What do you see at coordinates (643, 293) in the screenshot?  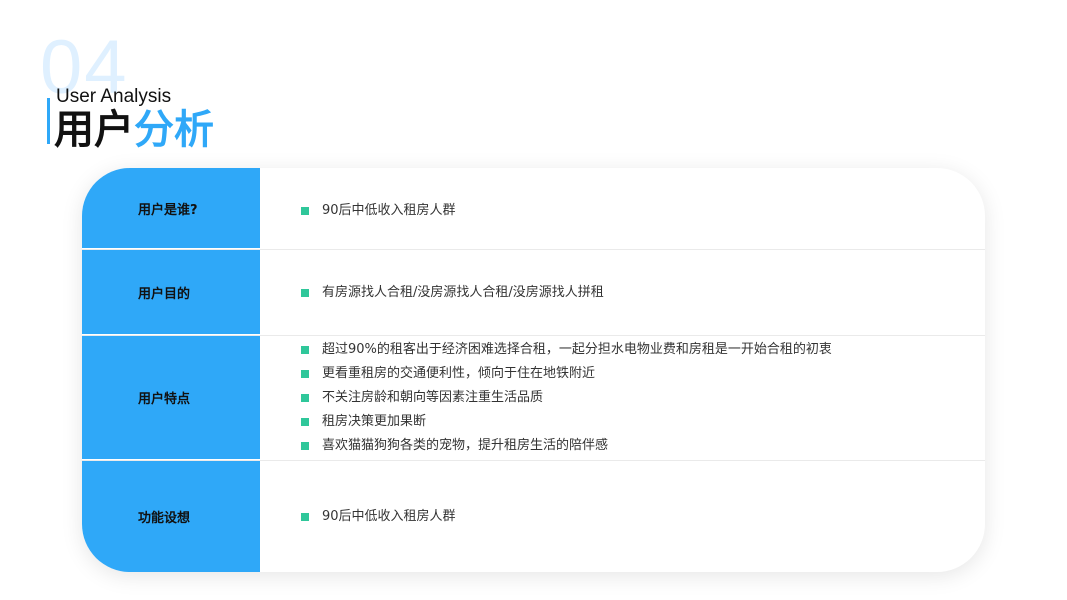 I see `list-item: 有房源找人合租/没房源找人合租/没房源找人拼租` at bounding box center [643, 293].